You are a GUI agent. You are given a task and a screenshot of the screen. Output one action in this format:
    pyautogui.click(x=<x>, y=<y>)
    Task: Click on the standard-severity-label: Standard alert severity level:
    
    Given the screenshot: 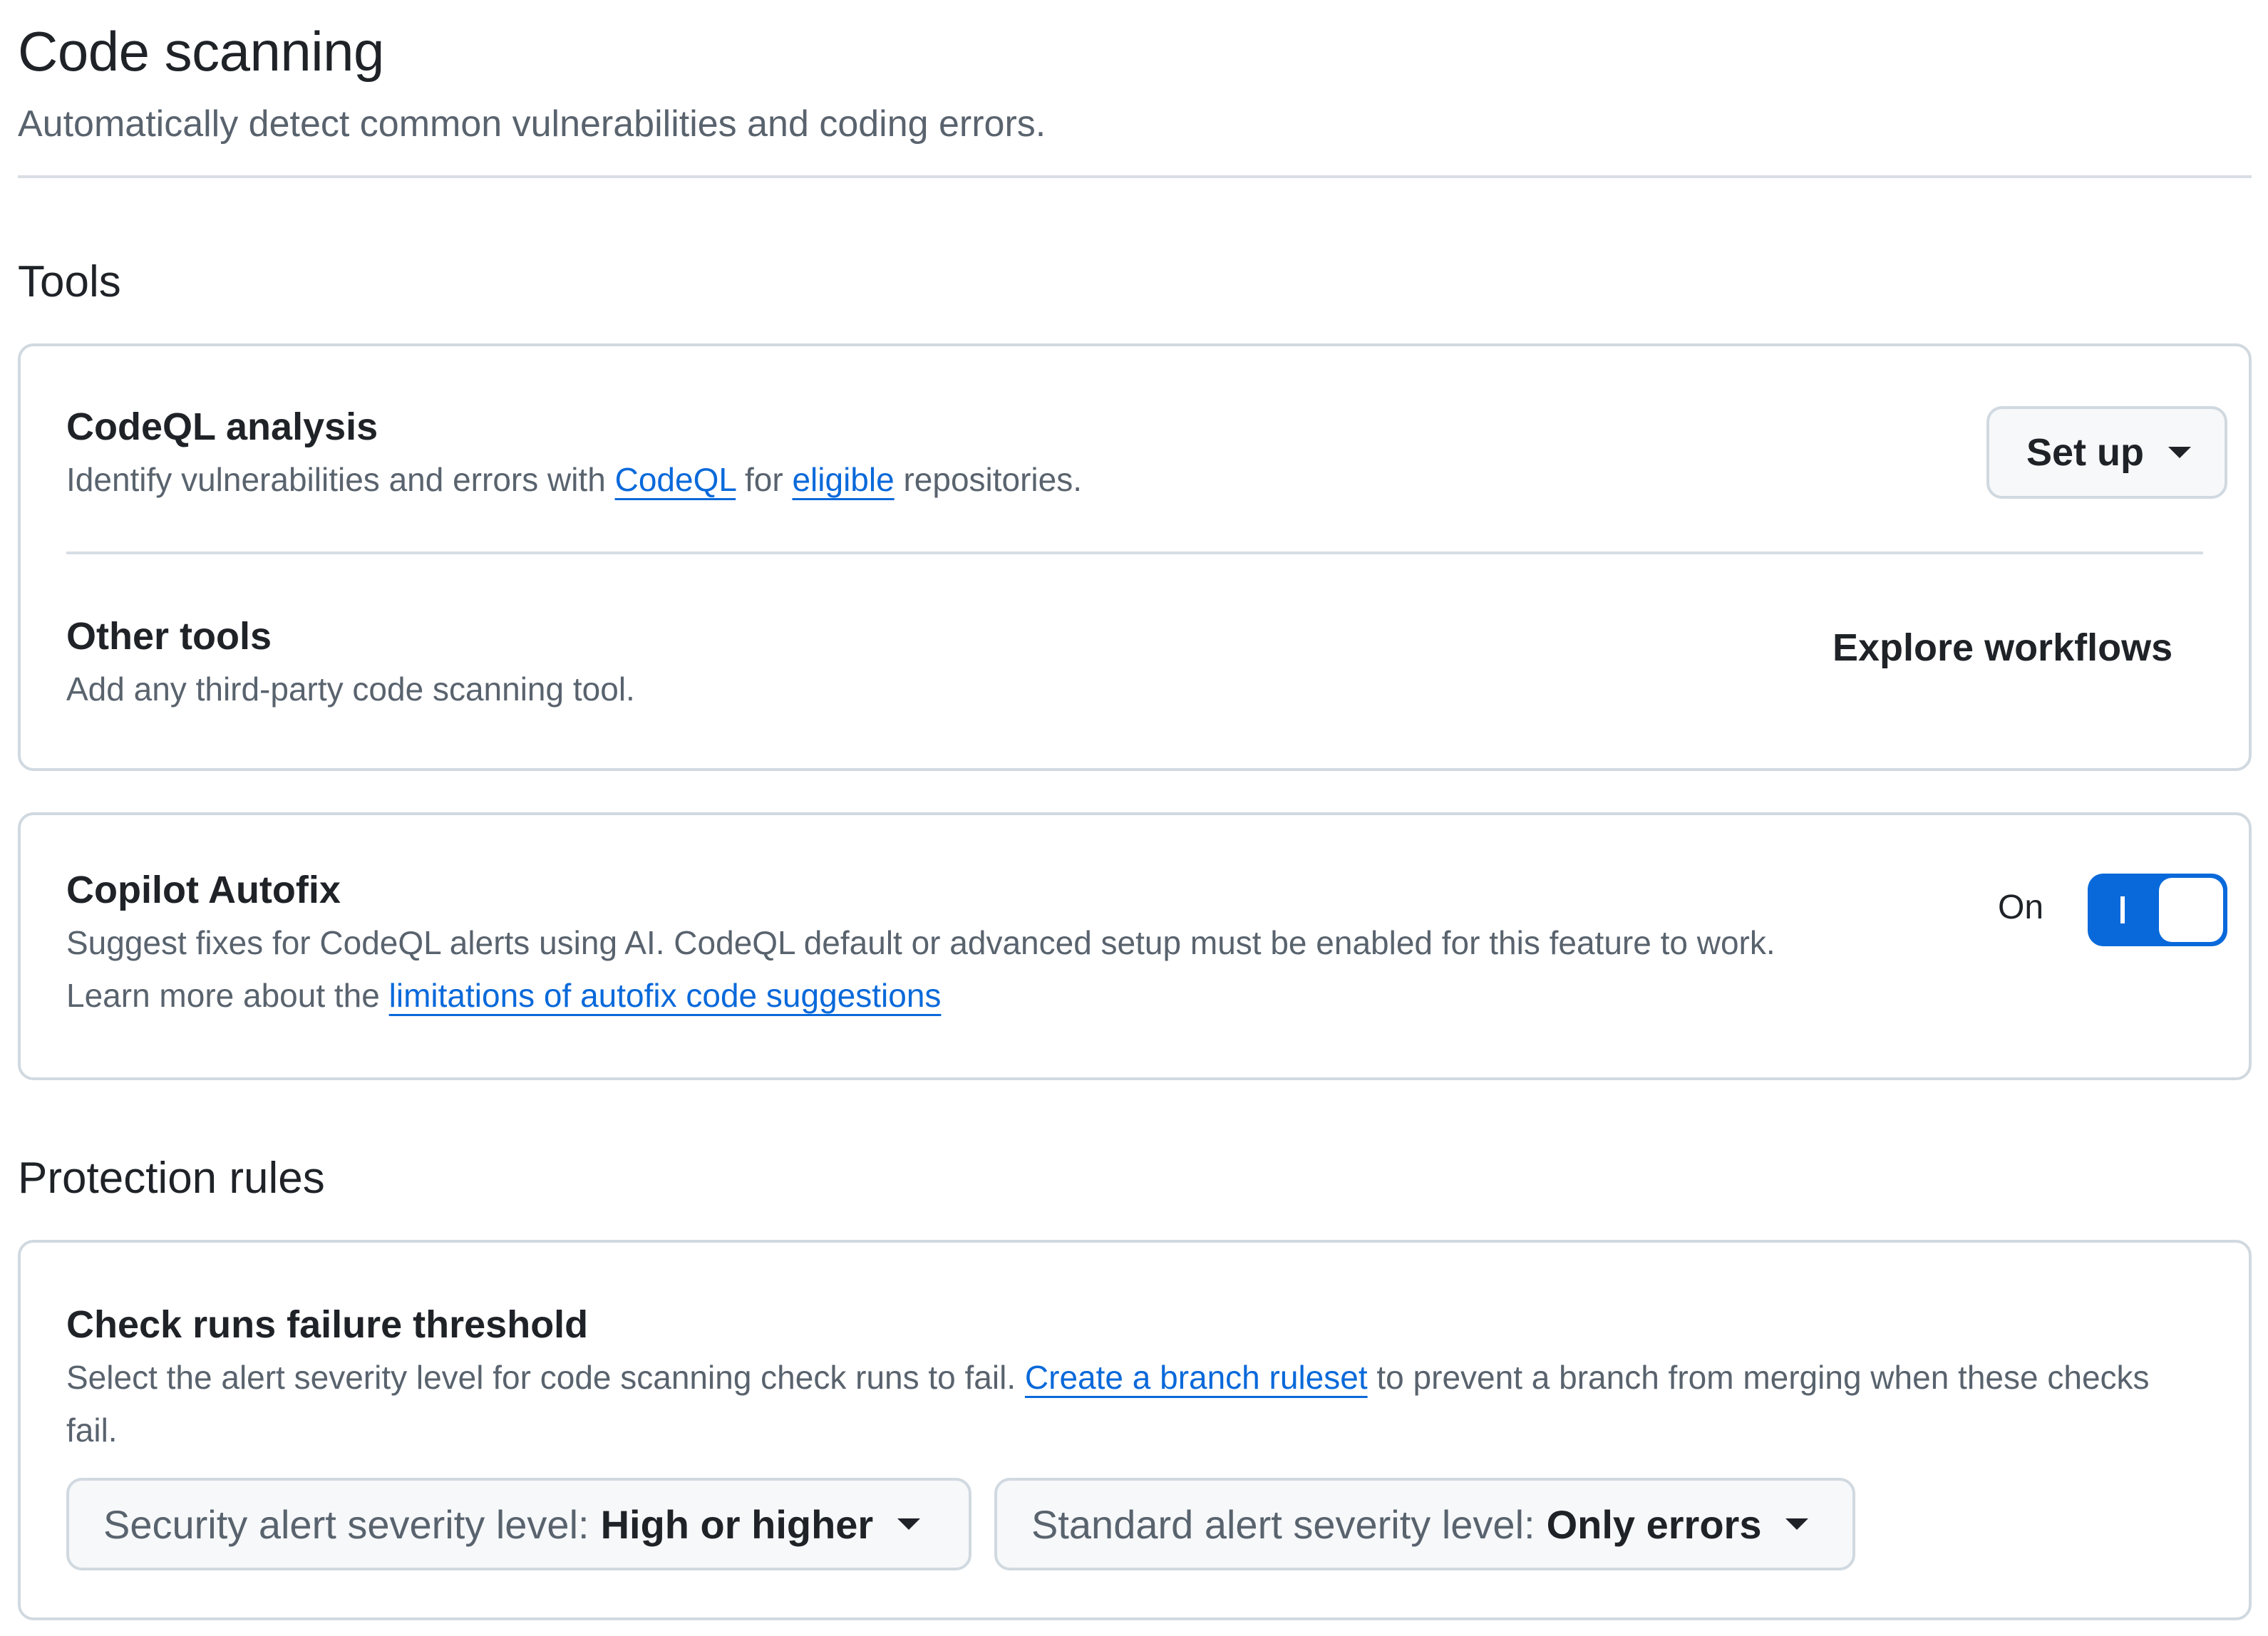 What is the action you would take?
    pyautogui.click(x=1283, y=1524)
    